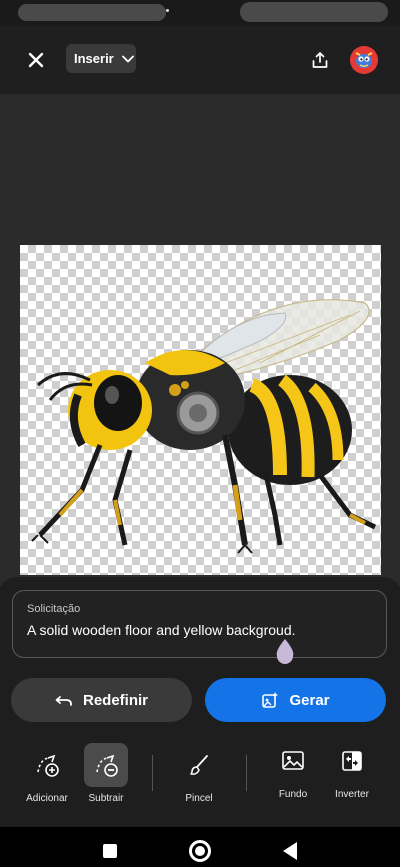 The height and width of the screenshot is (867, 400). I want to click on close-button, so click(36, 60).